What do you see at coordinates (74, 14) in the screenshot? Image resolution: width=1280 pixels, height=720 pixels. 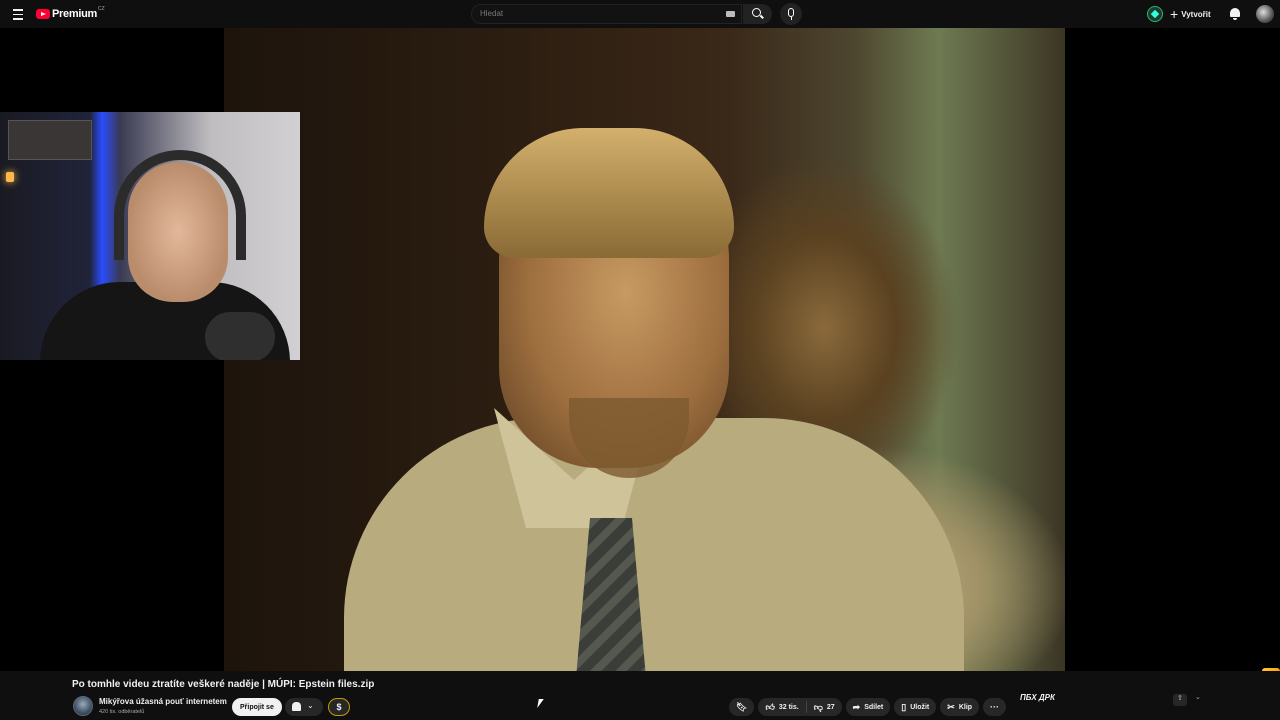 I see `logo-text: Premium` at bounding box center [74, 14].